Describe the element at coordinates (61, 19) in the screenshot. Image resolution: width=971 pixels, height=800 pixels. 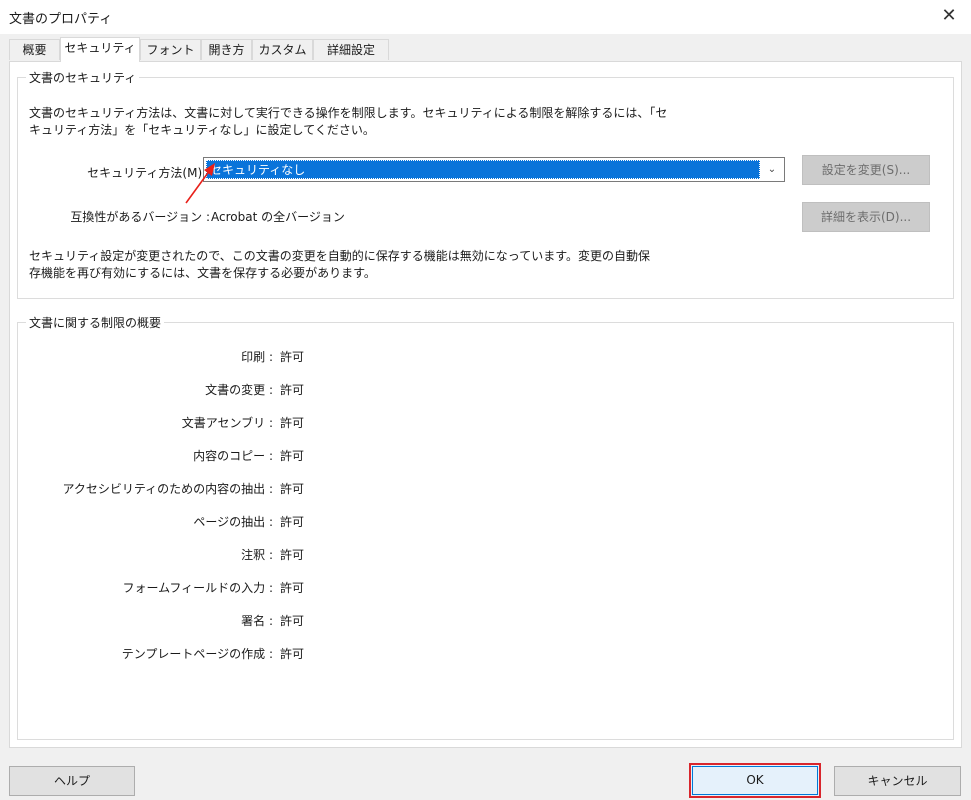
I see `window-title: 文書のプロパティ` at that location.